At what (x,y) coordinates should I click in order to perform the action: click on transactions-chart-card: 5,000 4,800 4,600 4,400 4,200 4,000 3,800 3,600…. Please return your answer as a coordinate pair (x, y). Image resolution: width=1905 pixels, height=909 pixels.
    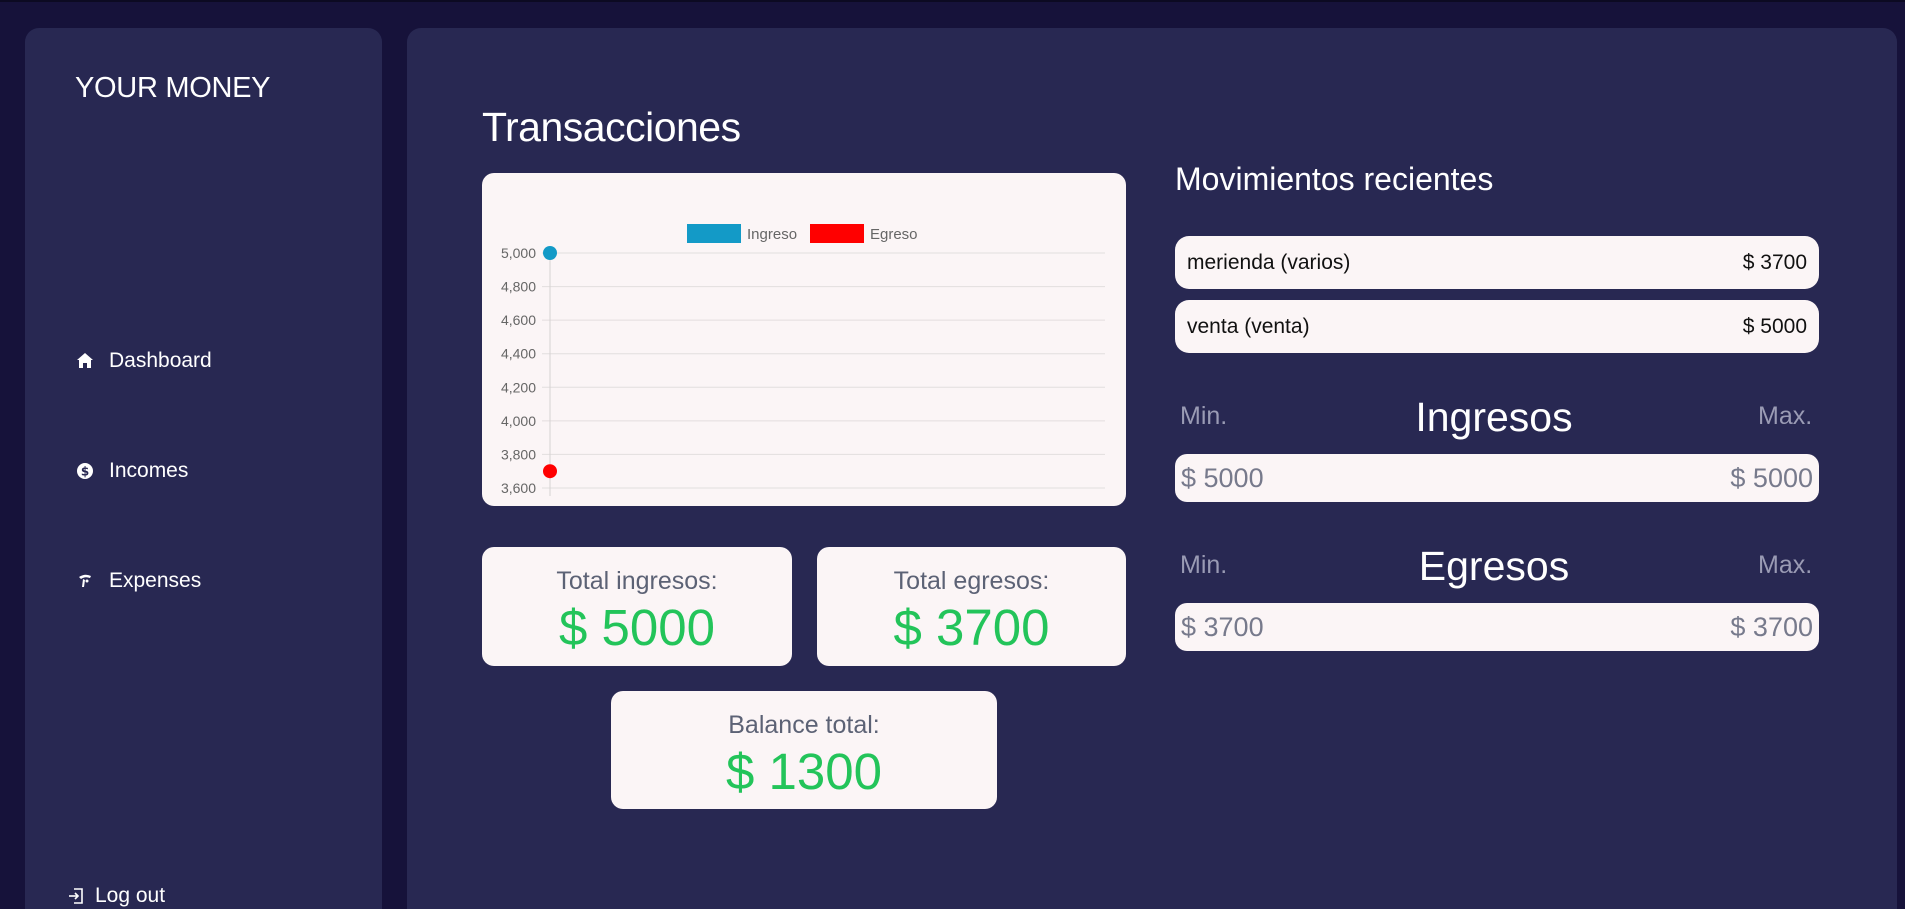
    Looking at the image, I should click on (804, 339).